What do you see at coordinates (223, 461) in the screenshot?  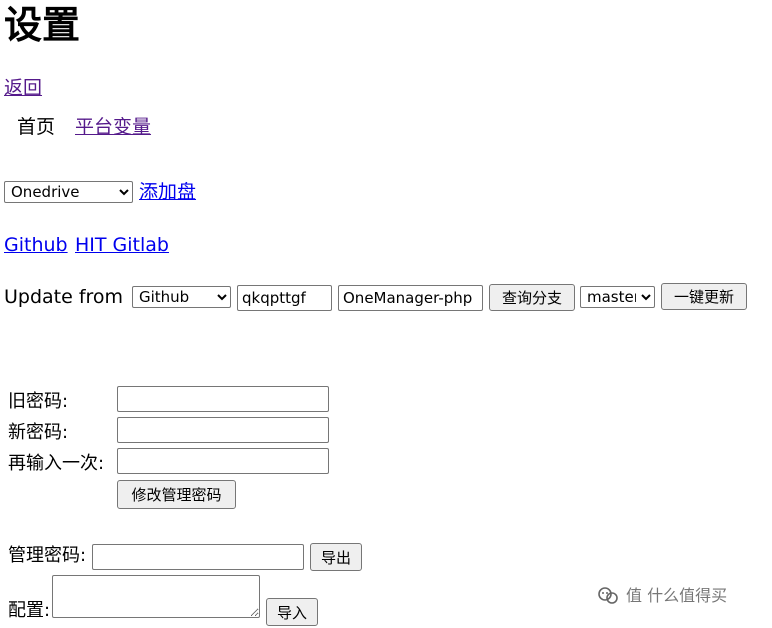 I see `repeat-password-input` at bounding box center [223, 461].